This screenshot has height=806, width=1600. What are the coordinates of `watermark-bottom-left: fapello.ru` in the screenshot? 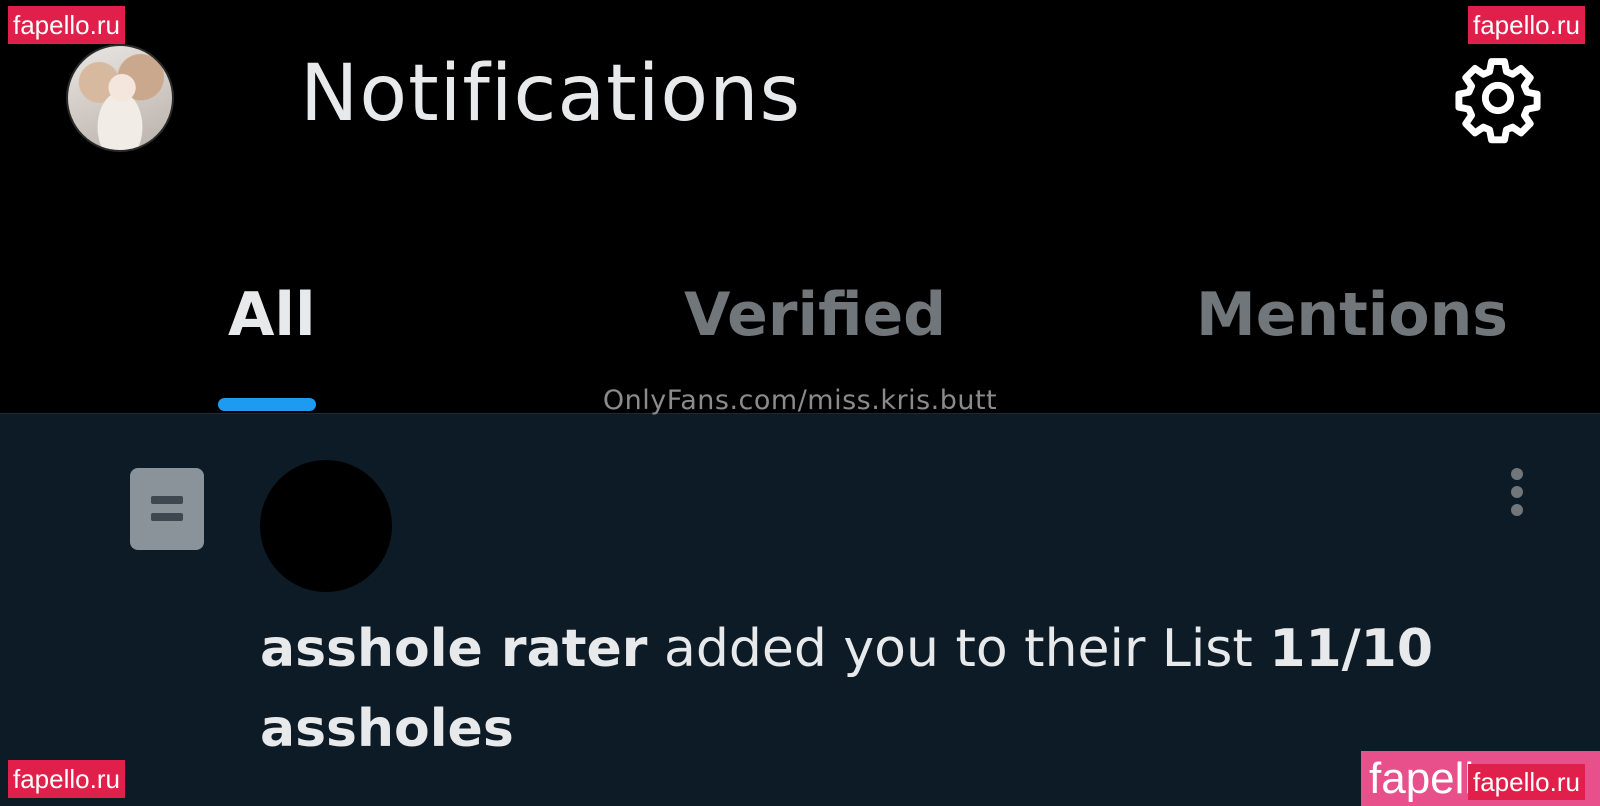 It's located at (66, 779).